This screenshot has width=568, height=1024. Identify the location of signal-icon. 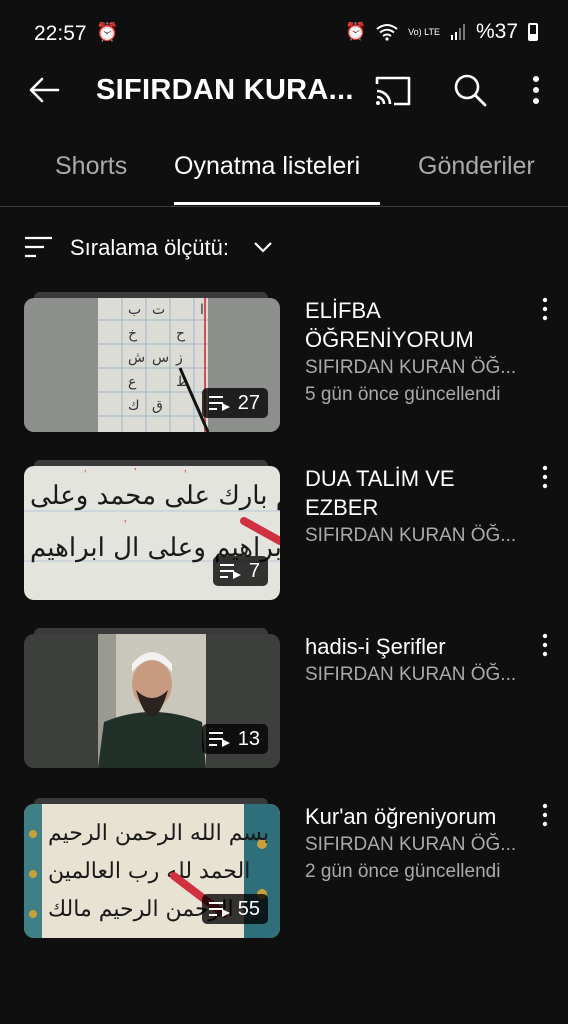
(457, 32).